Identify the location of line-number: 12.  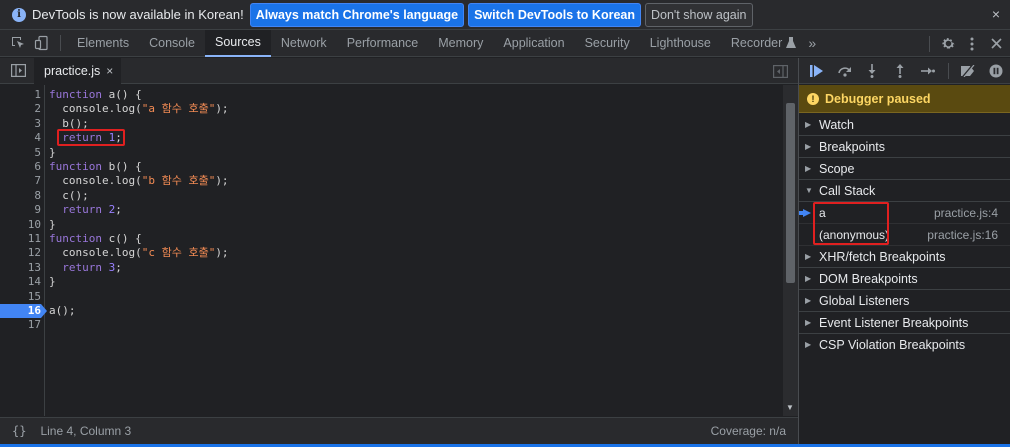
(20, 253).